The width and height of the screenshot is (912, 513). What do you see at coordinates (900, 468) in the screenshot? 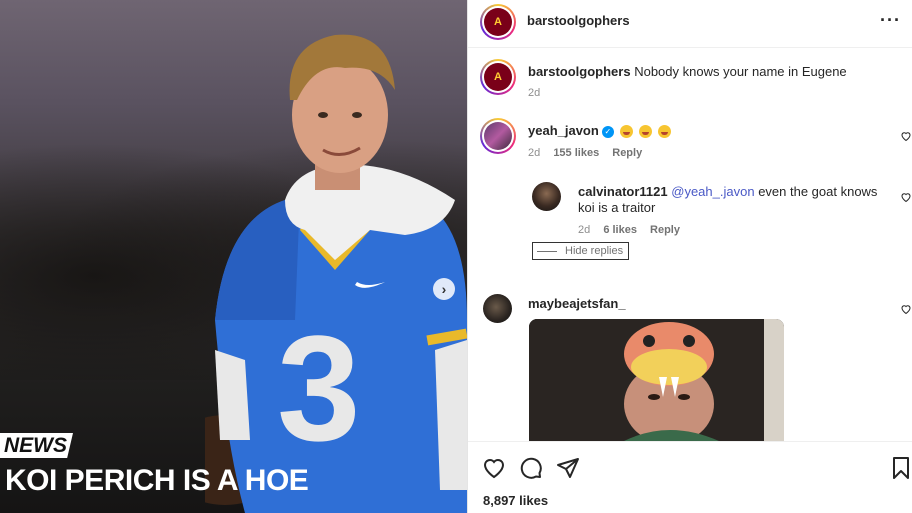
I see `bookmark-icon` at bounding box center [900, 468].